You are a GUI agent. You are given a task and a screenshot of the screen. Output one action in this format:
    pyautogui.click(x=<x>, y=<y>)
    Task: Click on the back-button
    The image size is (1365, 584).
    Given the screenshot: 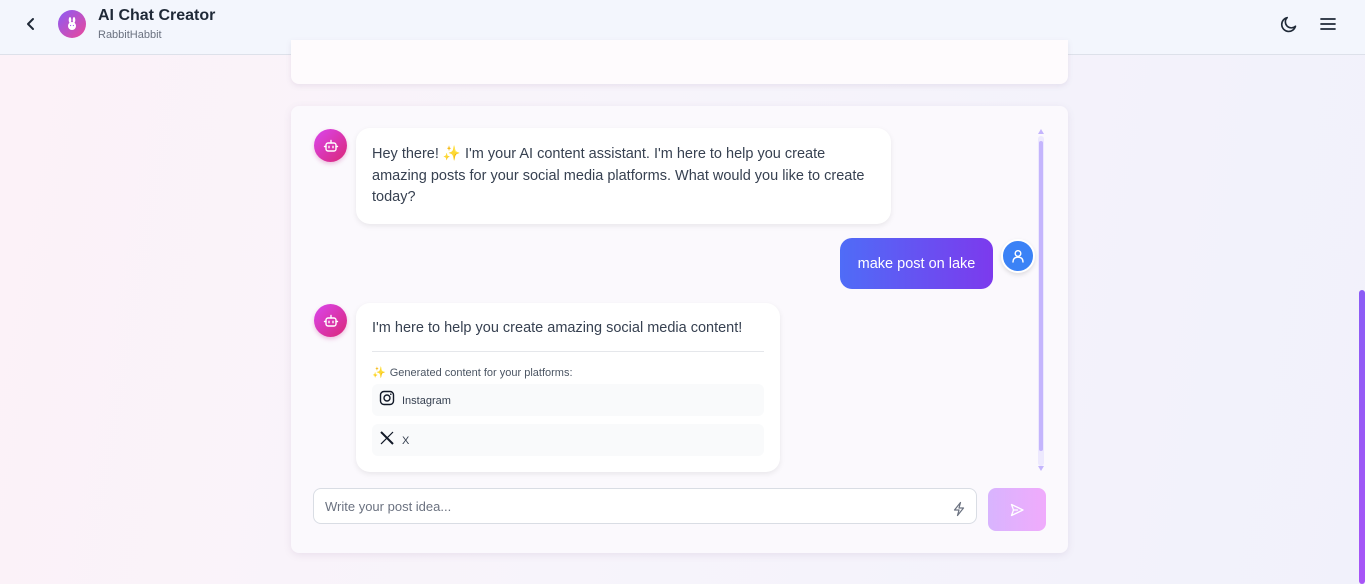 What is the action you would take?
    pyautogui.click(x=31, y=24)
    